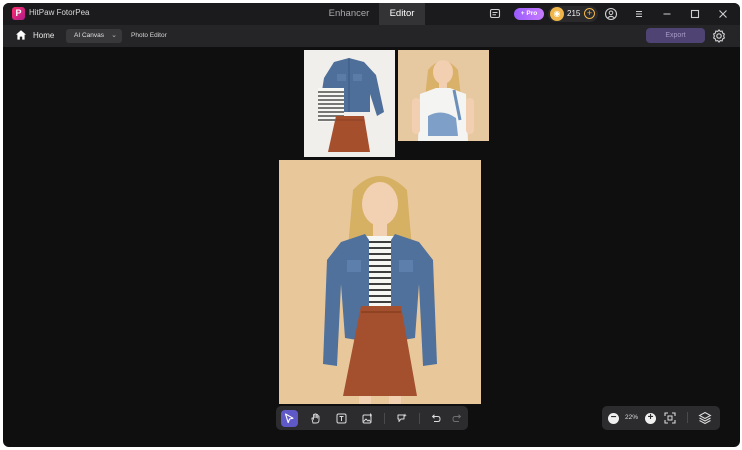  What do you see at coordinates (687, 417) in the screenshot?
I see `zoom-divider` at bounding box center [687, 417].